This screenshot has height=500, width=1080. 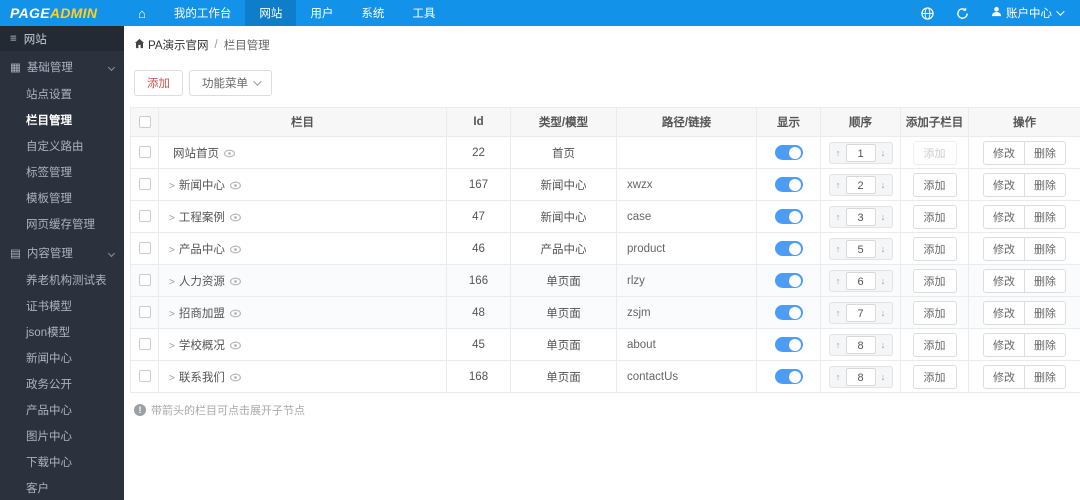 What do you see at coordinates (62, 436) in the screenshot?
I see `sidebar-item: 图片中心` at bounding box center [62, 436].